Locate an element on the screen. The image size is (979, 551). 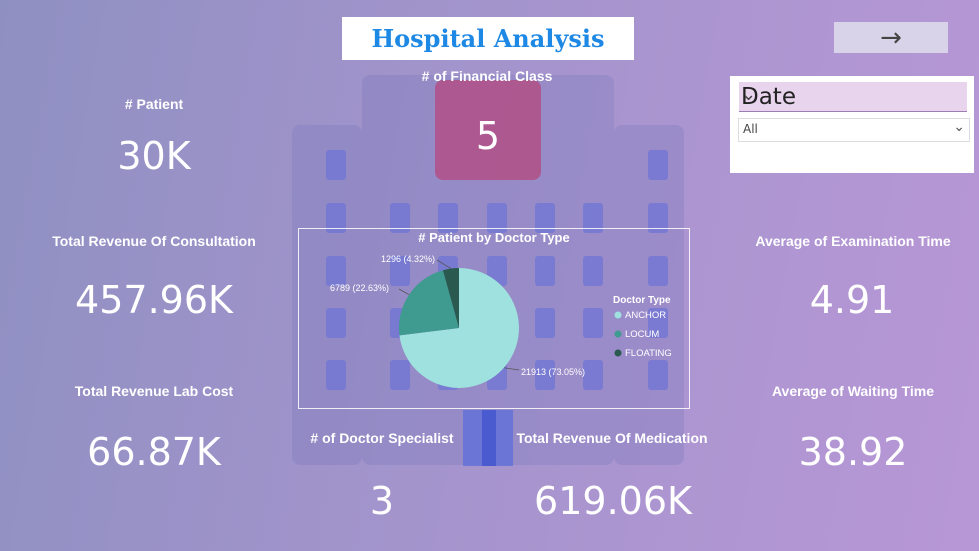
data-label-floating: 1296 (4.32%) is located at coordinates (408, 259).